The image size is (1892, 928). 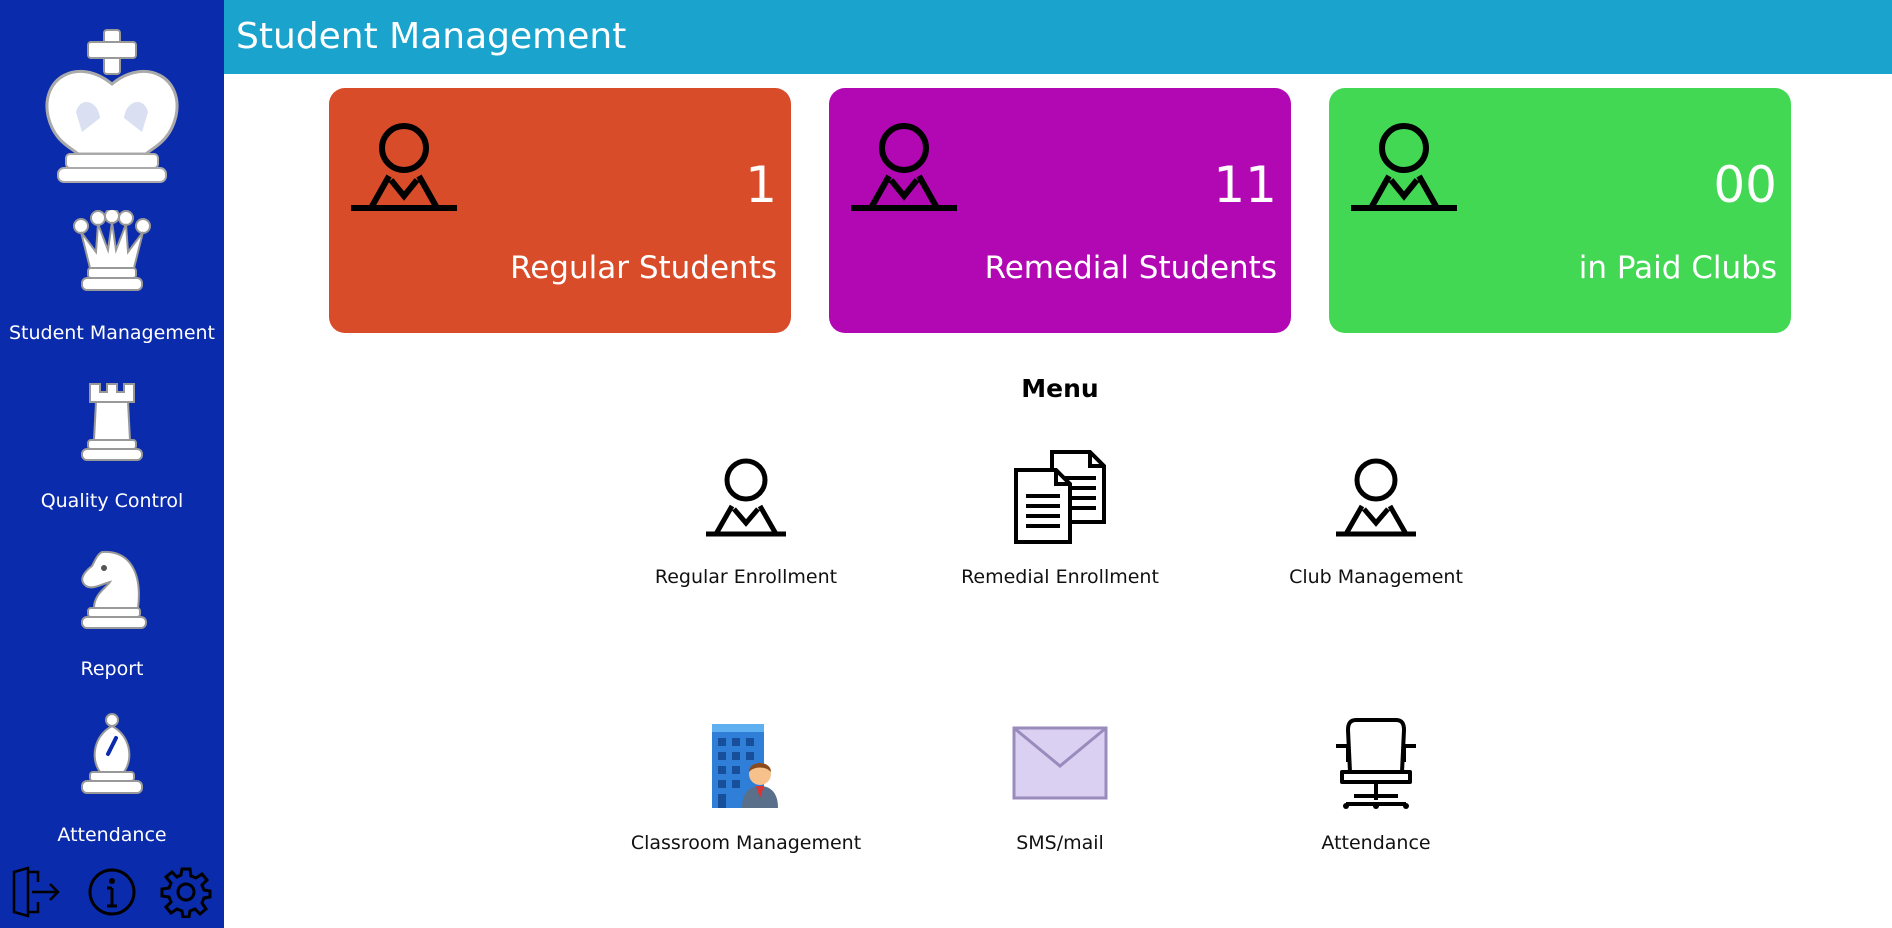 I want to click on menu-item-label: Regular Enrollment, so click(x=746, y=577).